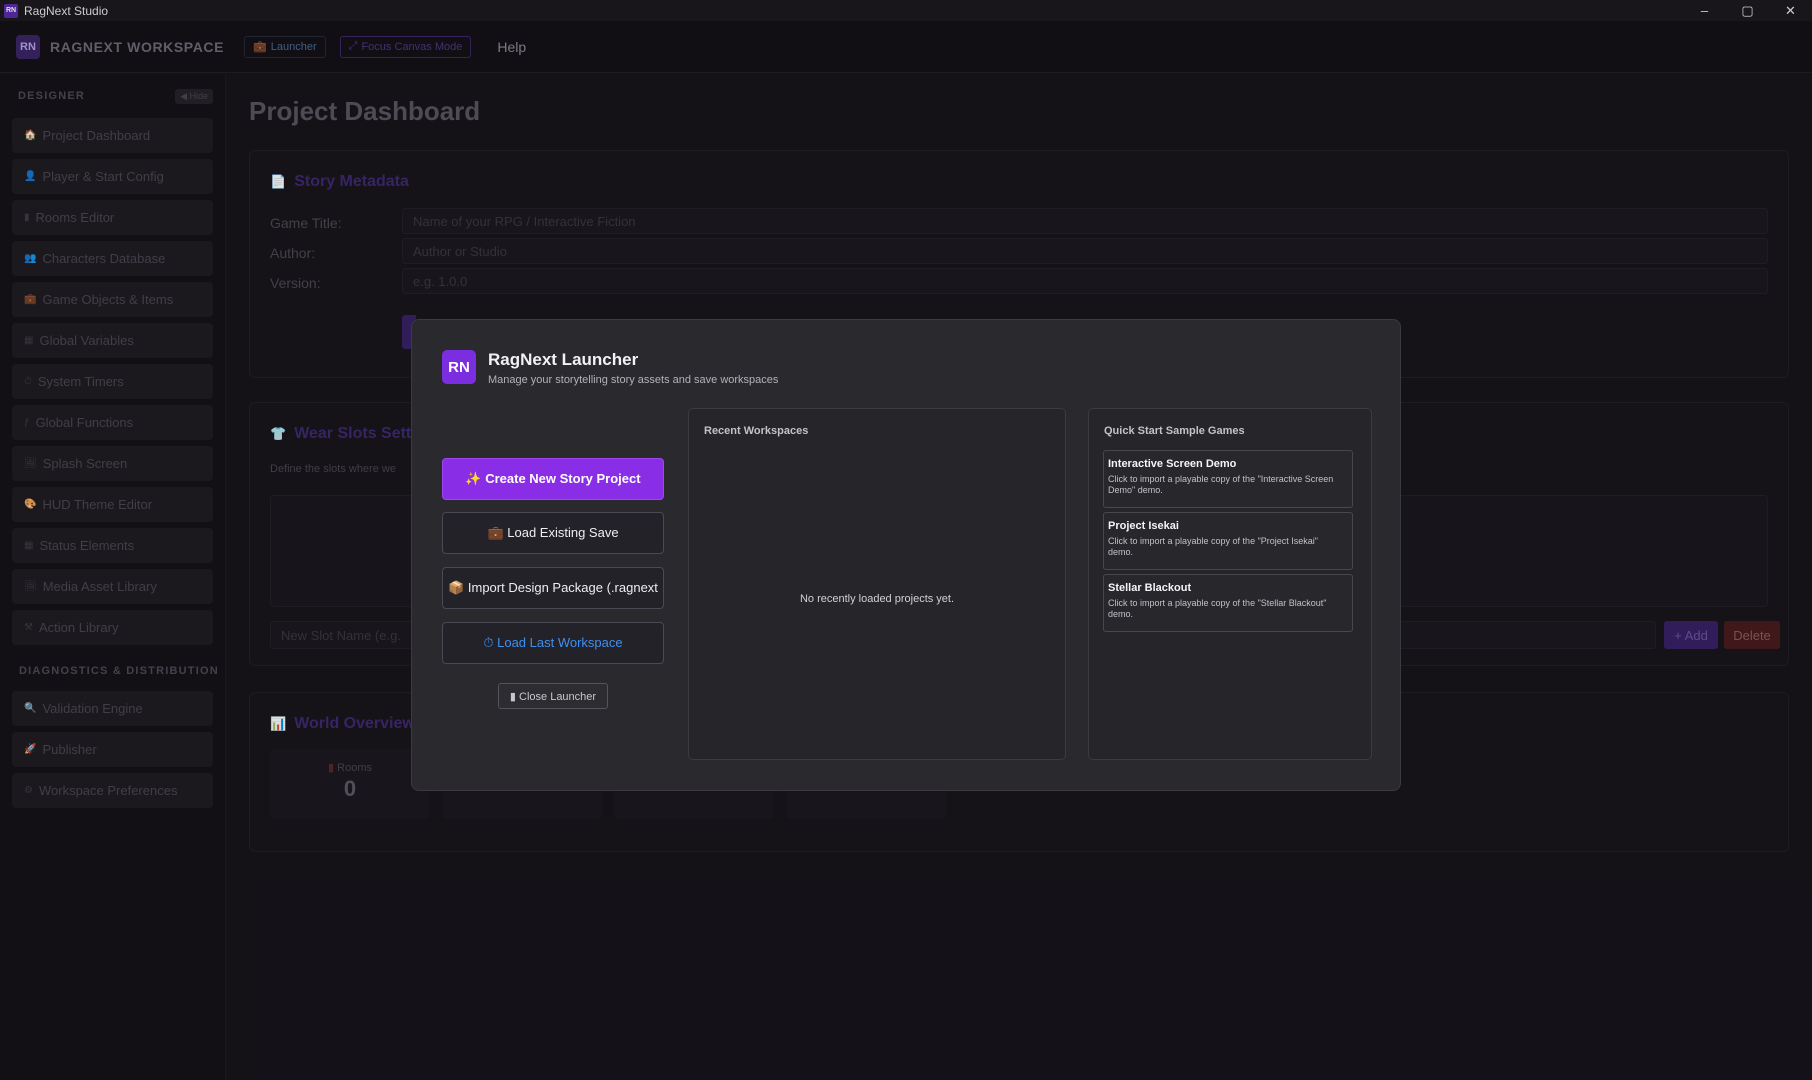 The image size is (1812, 1080). What do you see at coordinates (553, 643) in the screenshot?
I see `load-last-workspace-button: ⏱ Load Last Workspace` at bounding box center [553, 643].